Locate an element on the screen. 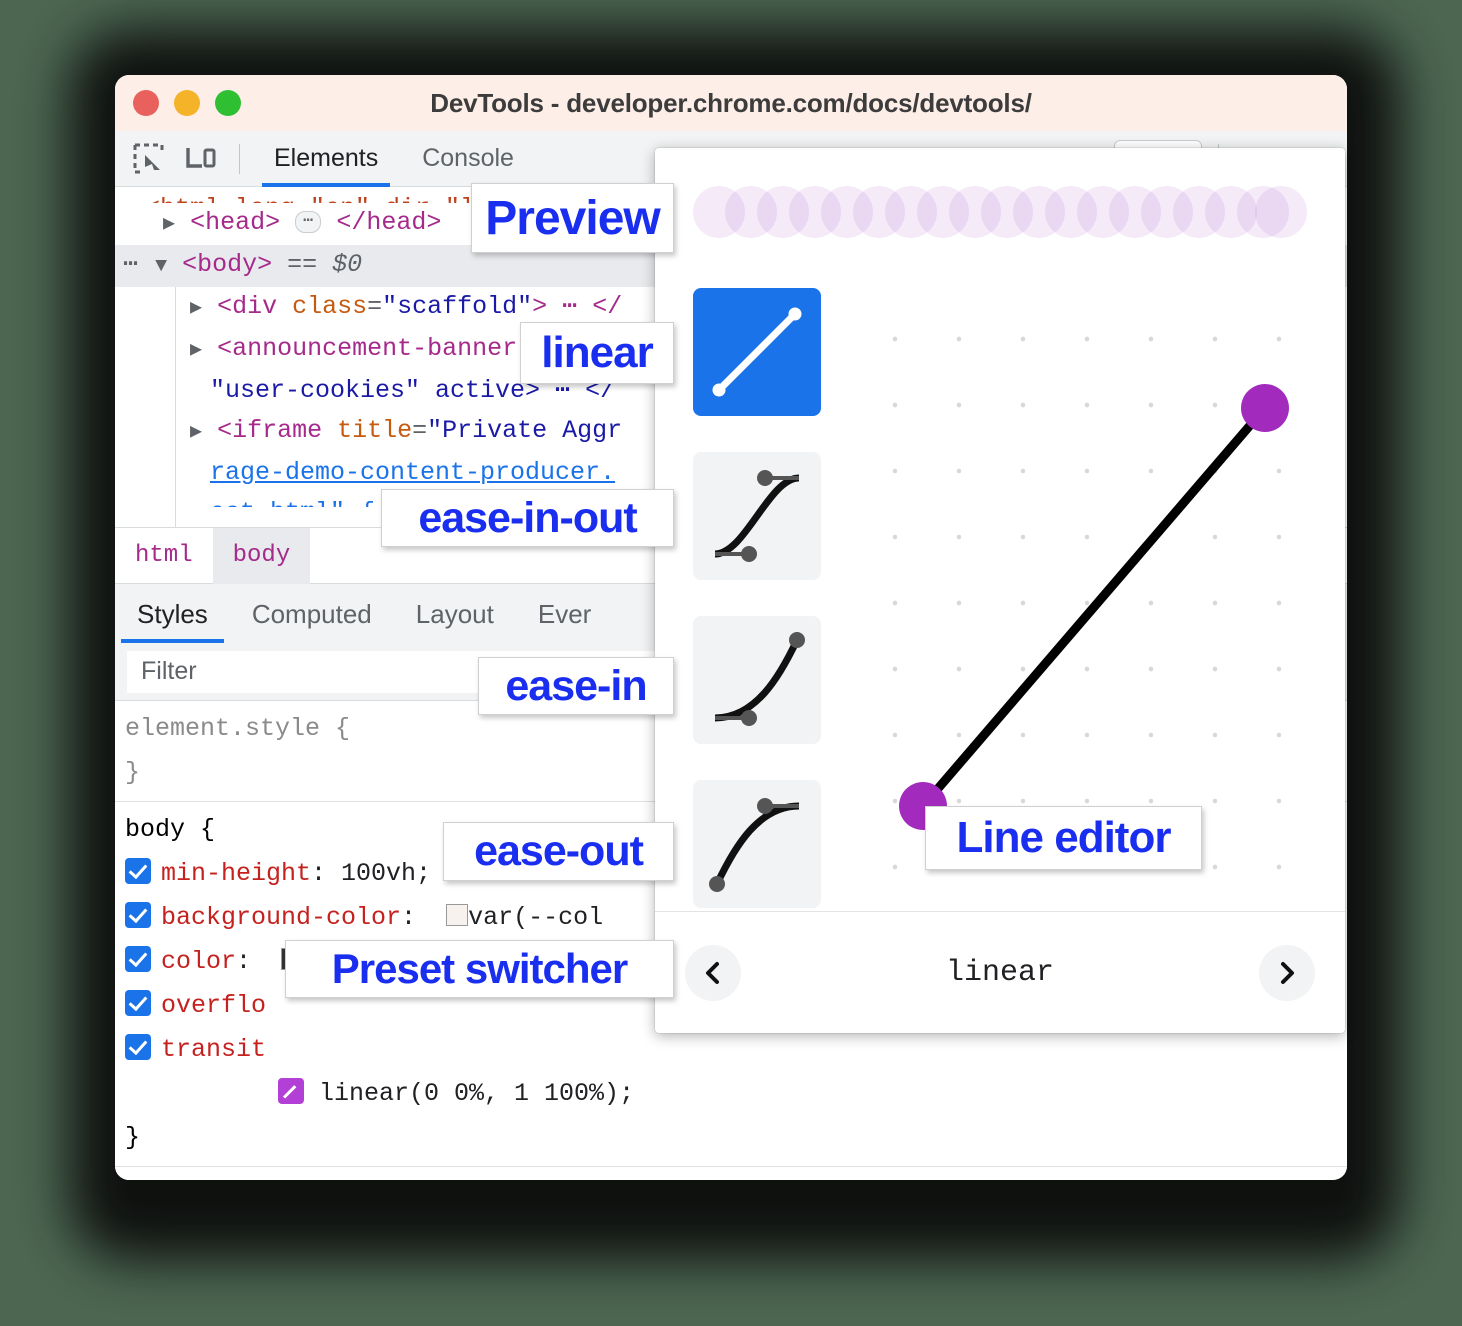 Image resolution: width=1462 pixels, height=1326 pixels. tree-tag-head-close: </head> is located at coordinates (389, 222).